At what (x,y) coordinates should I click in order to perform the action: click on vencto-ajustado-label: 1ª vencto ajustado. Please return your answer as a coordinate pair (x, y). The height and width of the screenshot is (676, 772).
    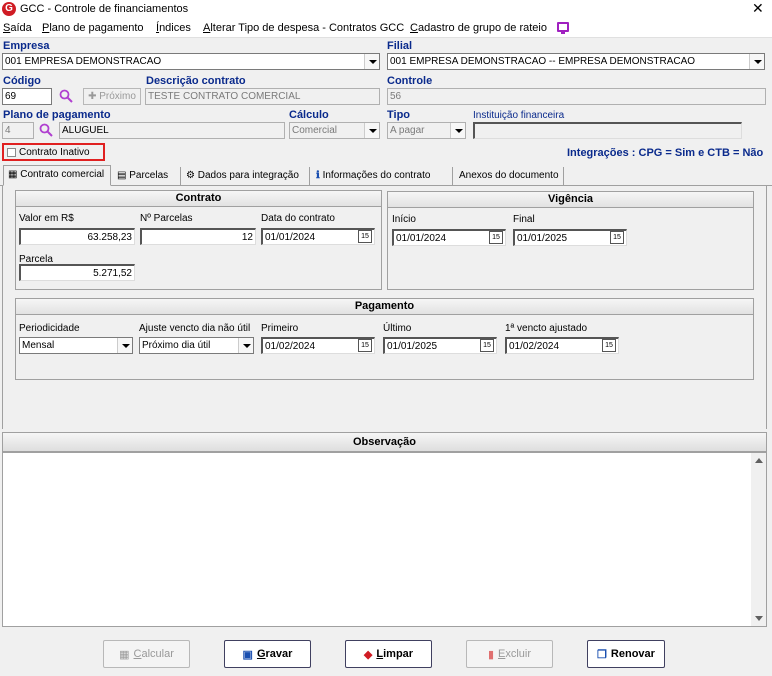
    Looking at the image, I should click on (546, 328).